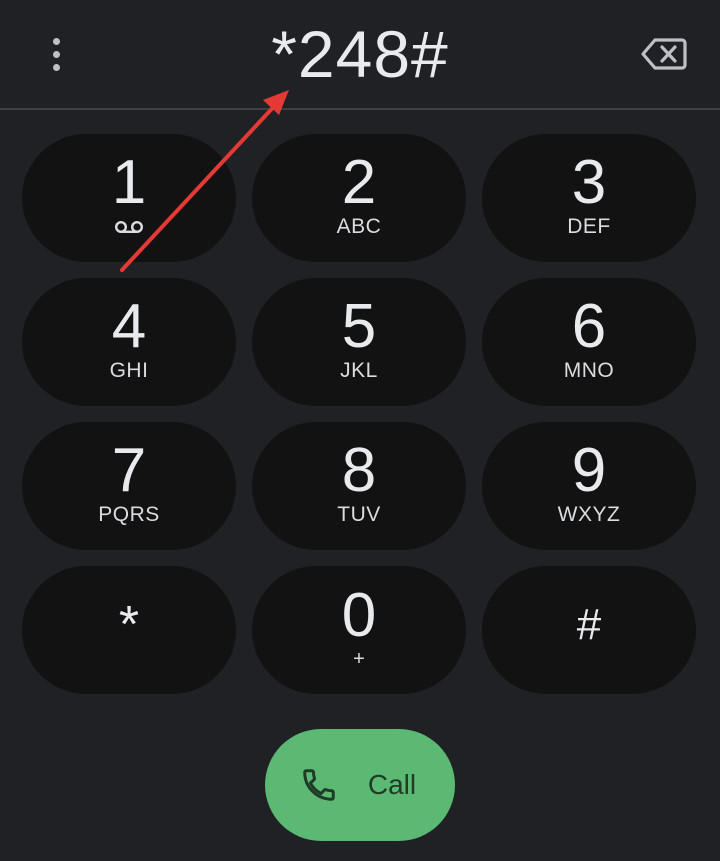  I want to click on dialpad-key-3: 3 DEF, so click(589, 198).